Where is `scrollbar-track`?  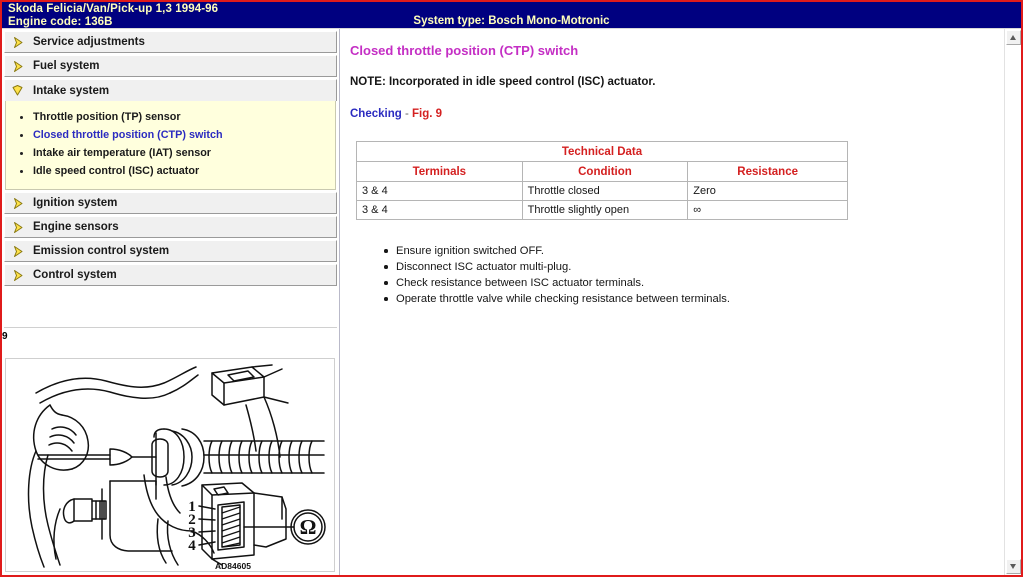 scrollbar-track is located at coordinates (1013, 302).